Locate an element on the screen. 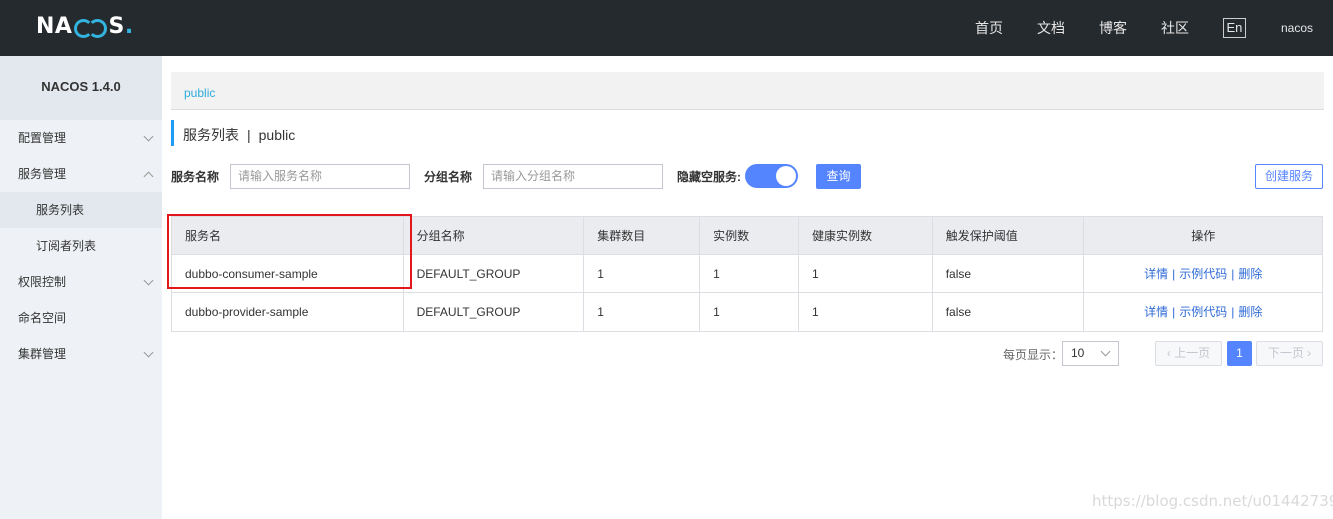 The width and height of the screenshot is (1333, 519). page-title: 服务列表 | public is located at coordinates (233, 133).